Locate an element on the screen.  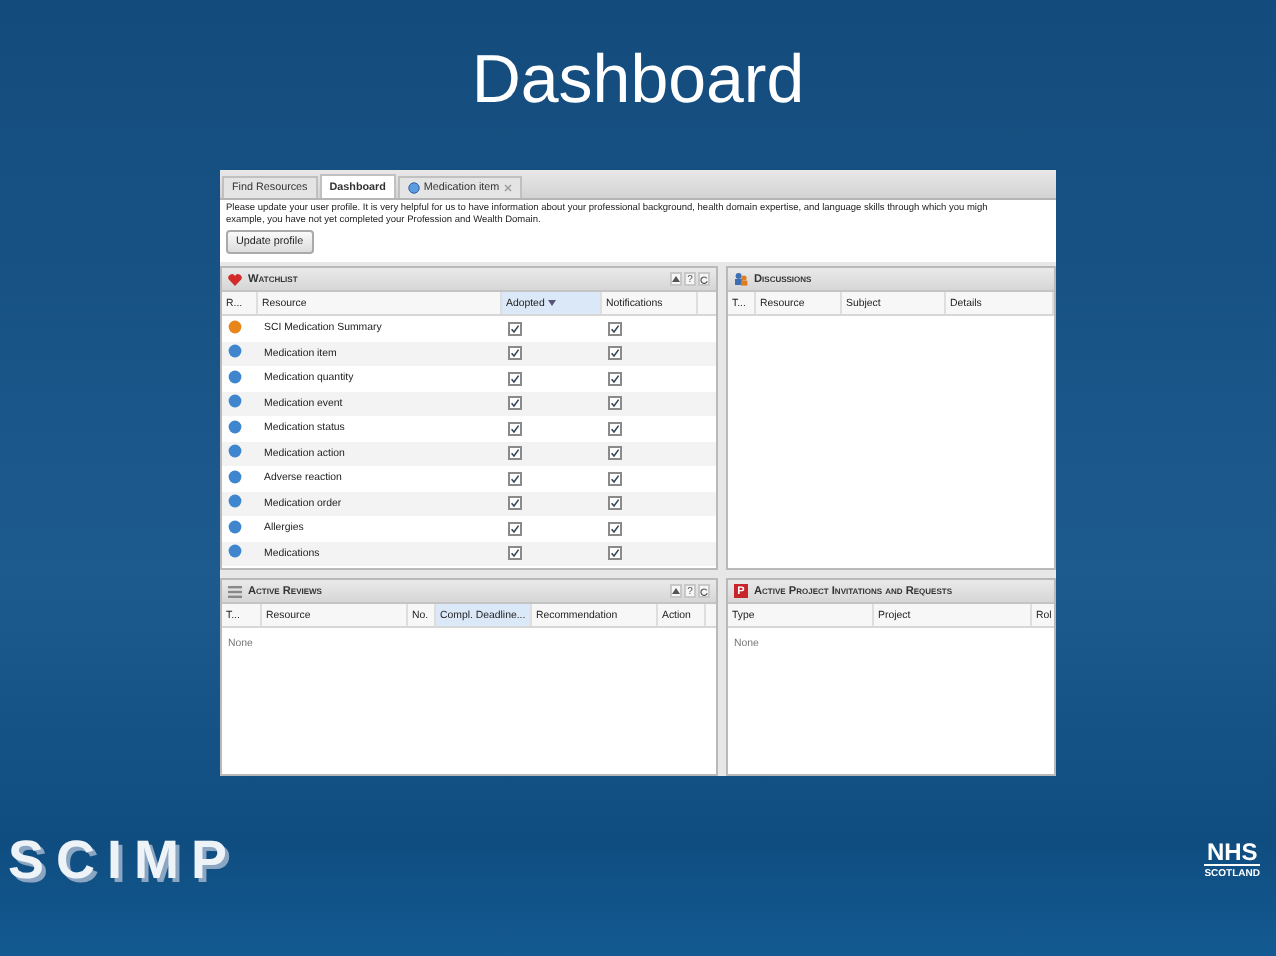
list-icon is located at coordinates (235, 591).